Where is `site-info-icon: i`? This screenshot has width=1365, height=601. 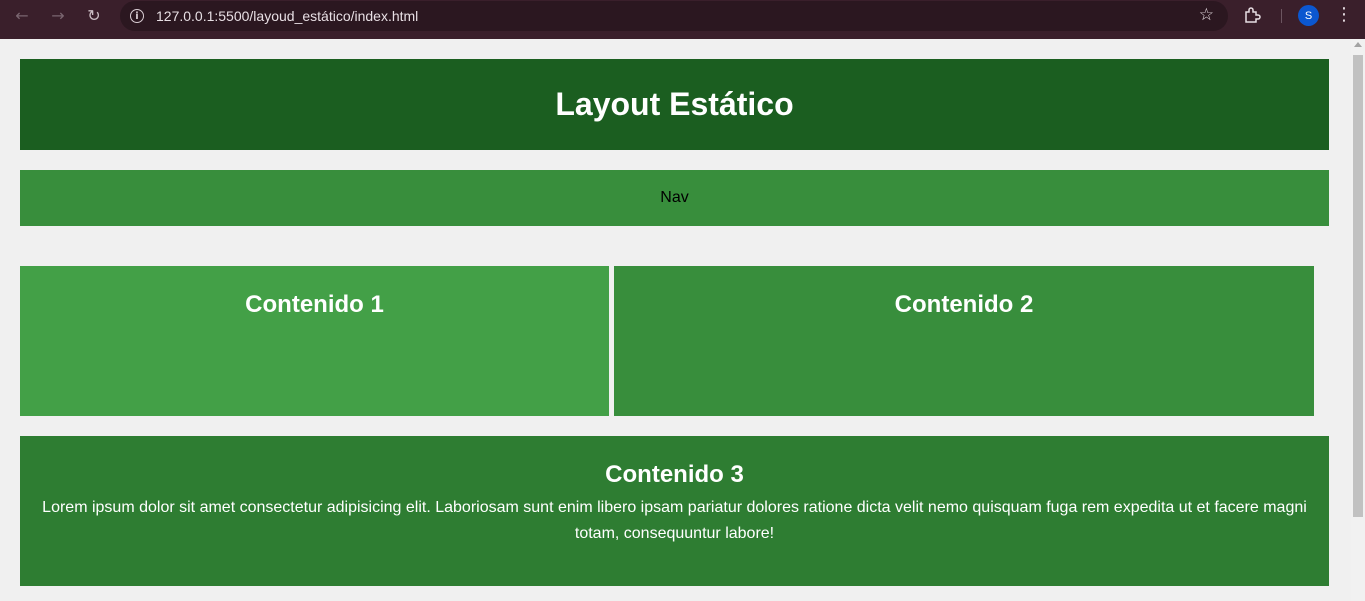
site-info-icon: i is located at coordinates (137, 16).